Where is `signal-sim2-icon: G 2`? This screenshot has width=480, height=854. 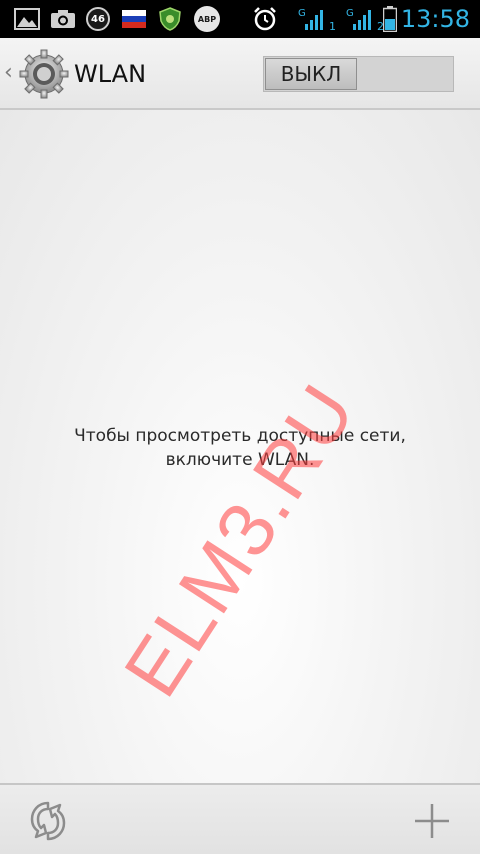 signal-sim2-icon: G 2 is located at coordinates (363, 20).